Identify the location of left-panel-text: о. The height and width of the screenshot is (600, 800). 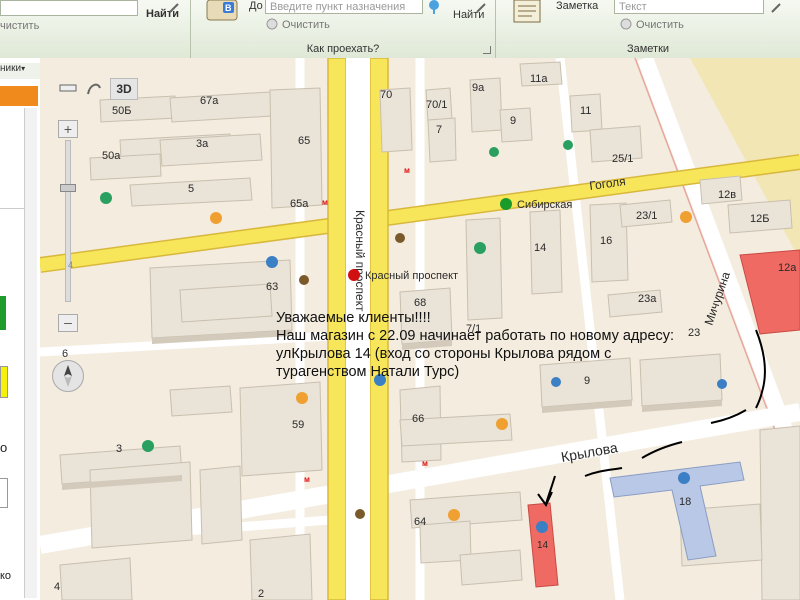
(4, 447).